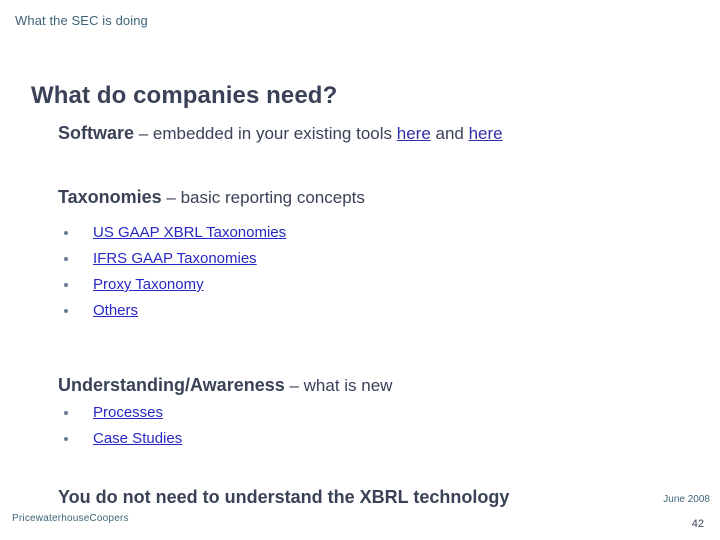 This screenshot has height=540, width=720. Describe the element at coordinates (137, 438) in the screenshot. I see `awareness-link-case-studies: Case Studies` at that location.